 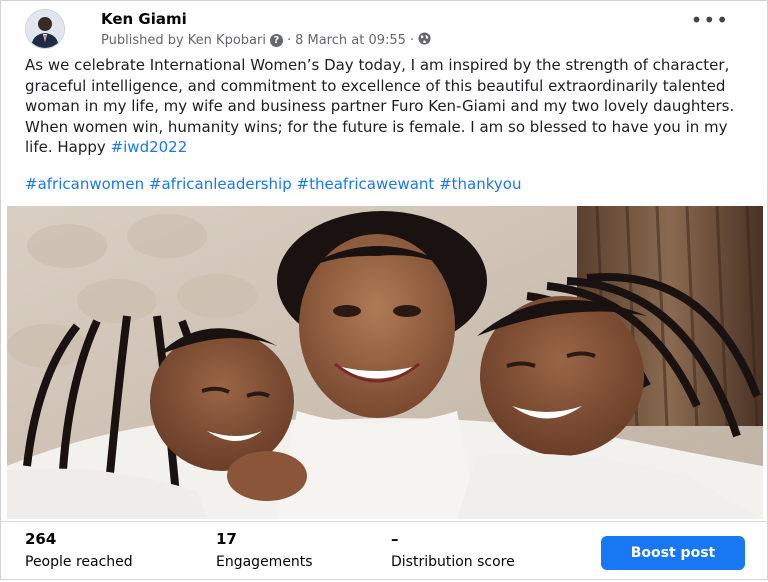 I want to click on distribution-score-label: Distribution score, so click(x=453, y=562).